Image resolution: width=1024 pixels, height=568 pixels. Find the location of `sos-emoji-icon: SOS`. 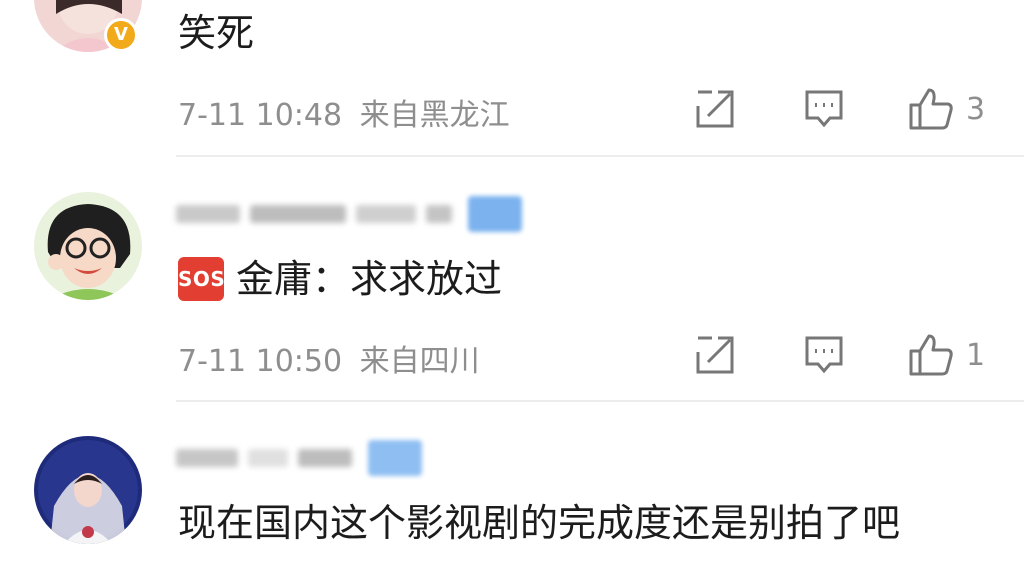

sos-emoji-icon: SOS is located at coordinates (201, 278).